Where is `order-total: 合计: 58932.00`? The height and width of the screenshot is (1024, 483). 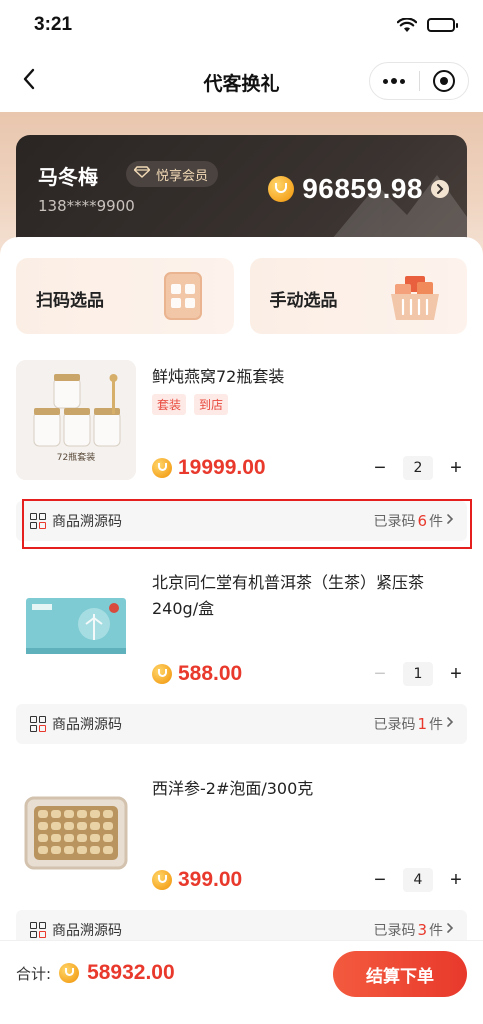
order-total: 合计: 58932.00 is located at coordinates (95, 973).